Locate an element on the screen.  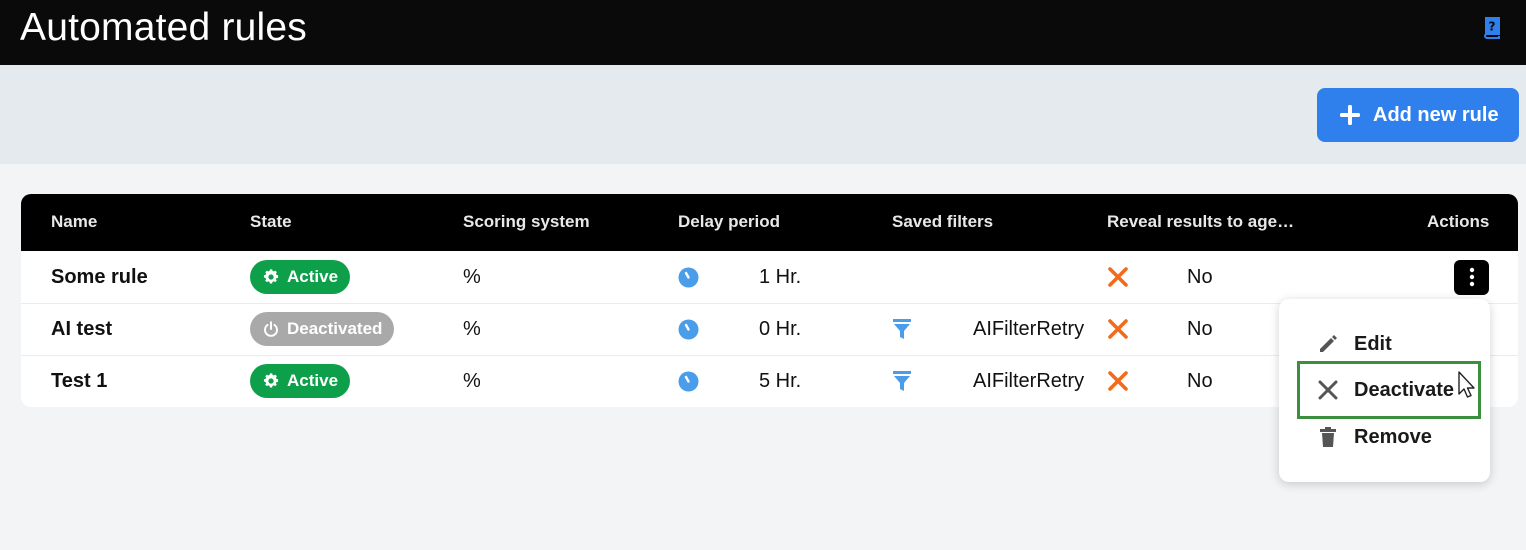
pencil-icon is located at coordinates (1328, 343).